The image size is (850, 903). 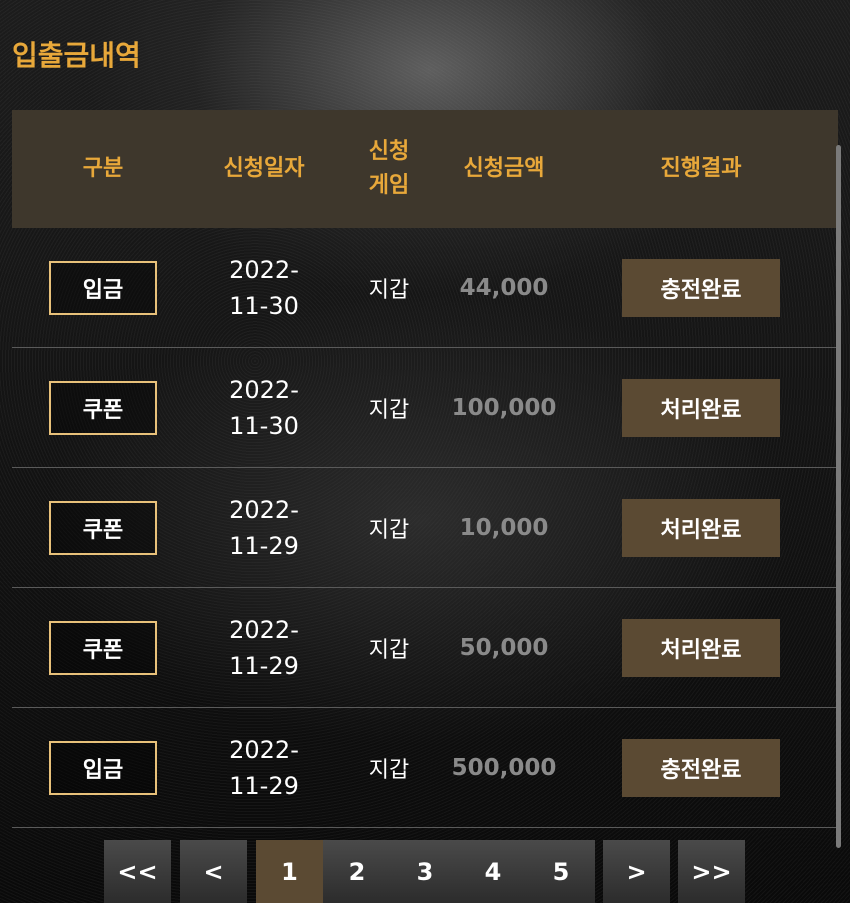 I want to click on table-row: 쿠폰 2022- 11-29 지갑 10,000 처리완료, so click(x=425, y=528).